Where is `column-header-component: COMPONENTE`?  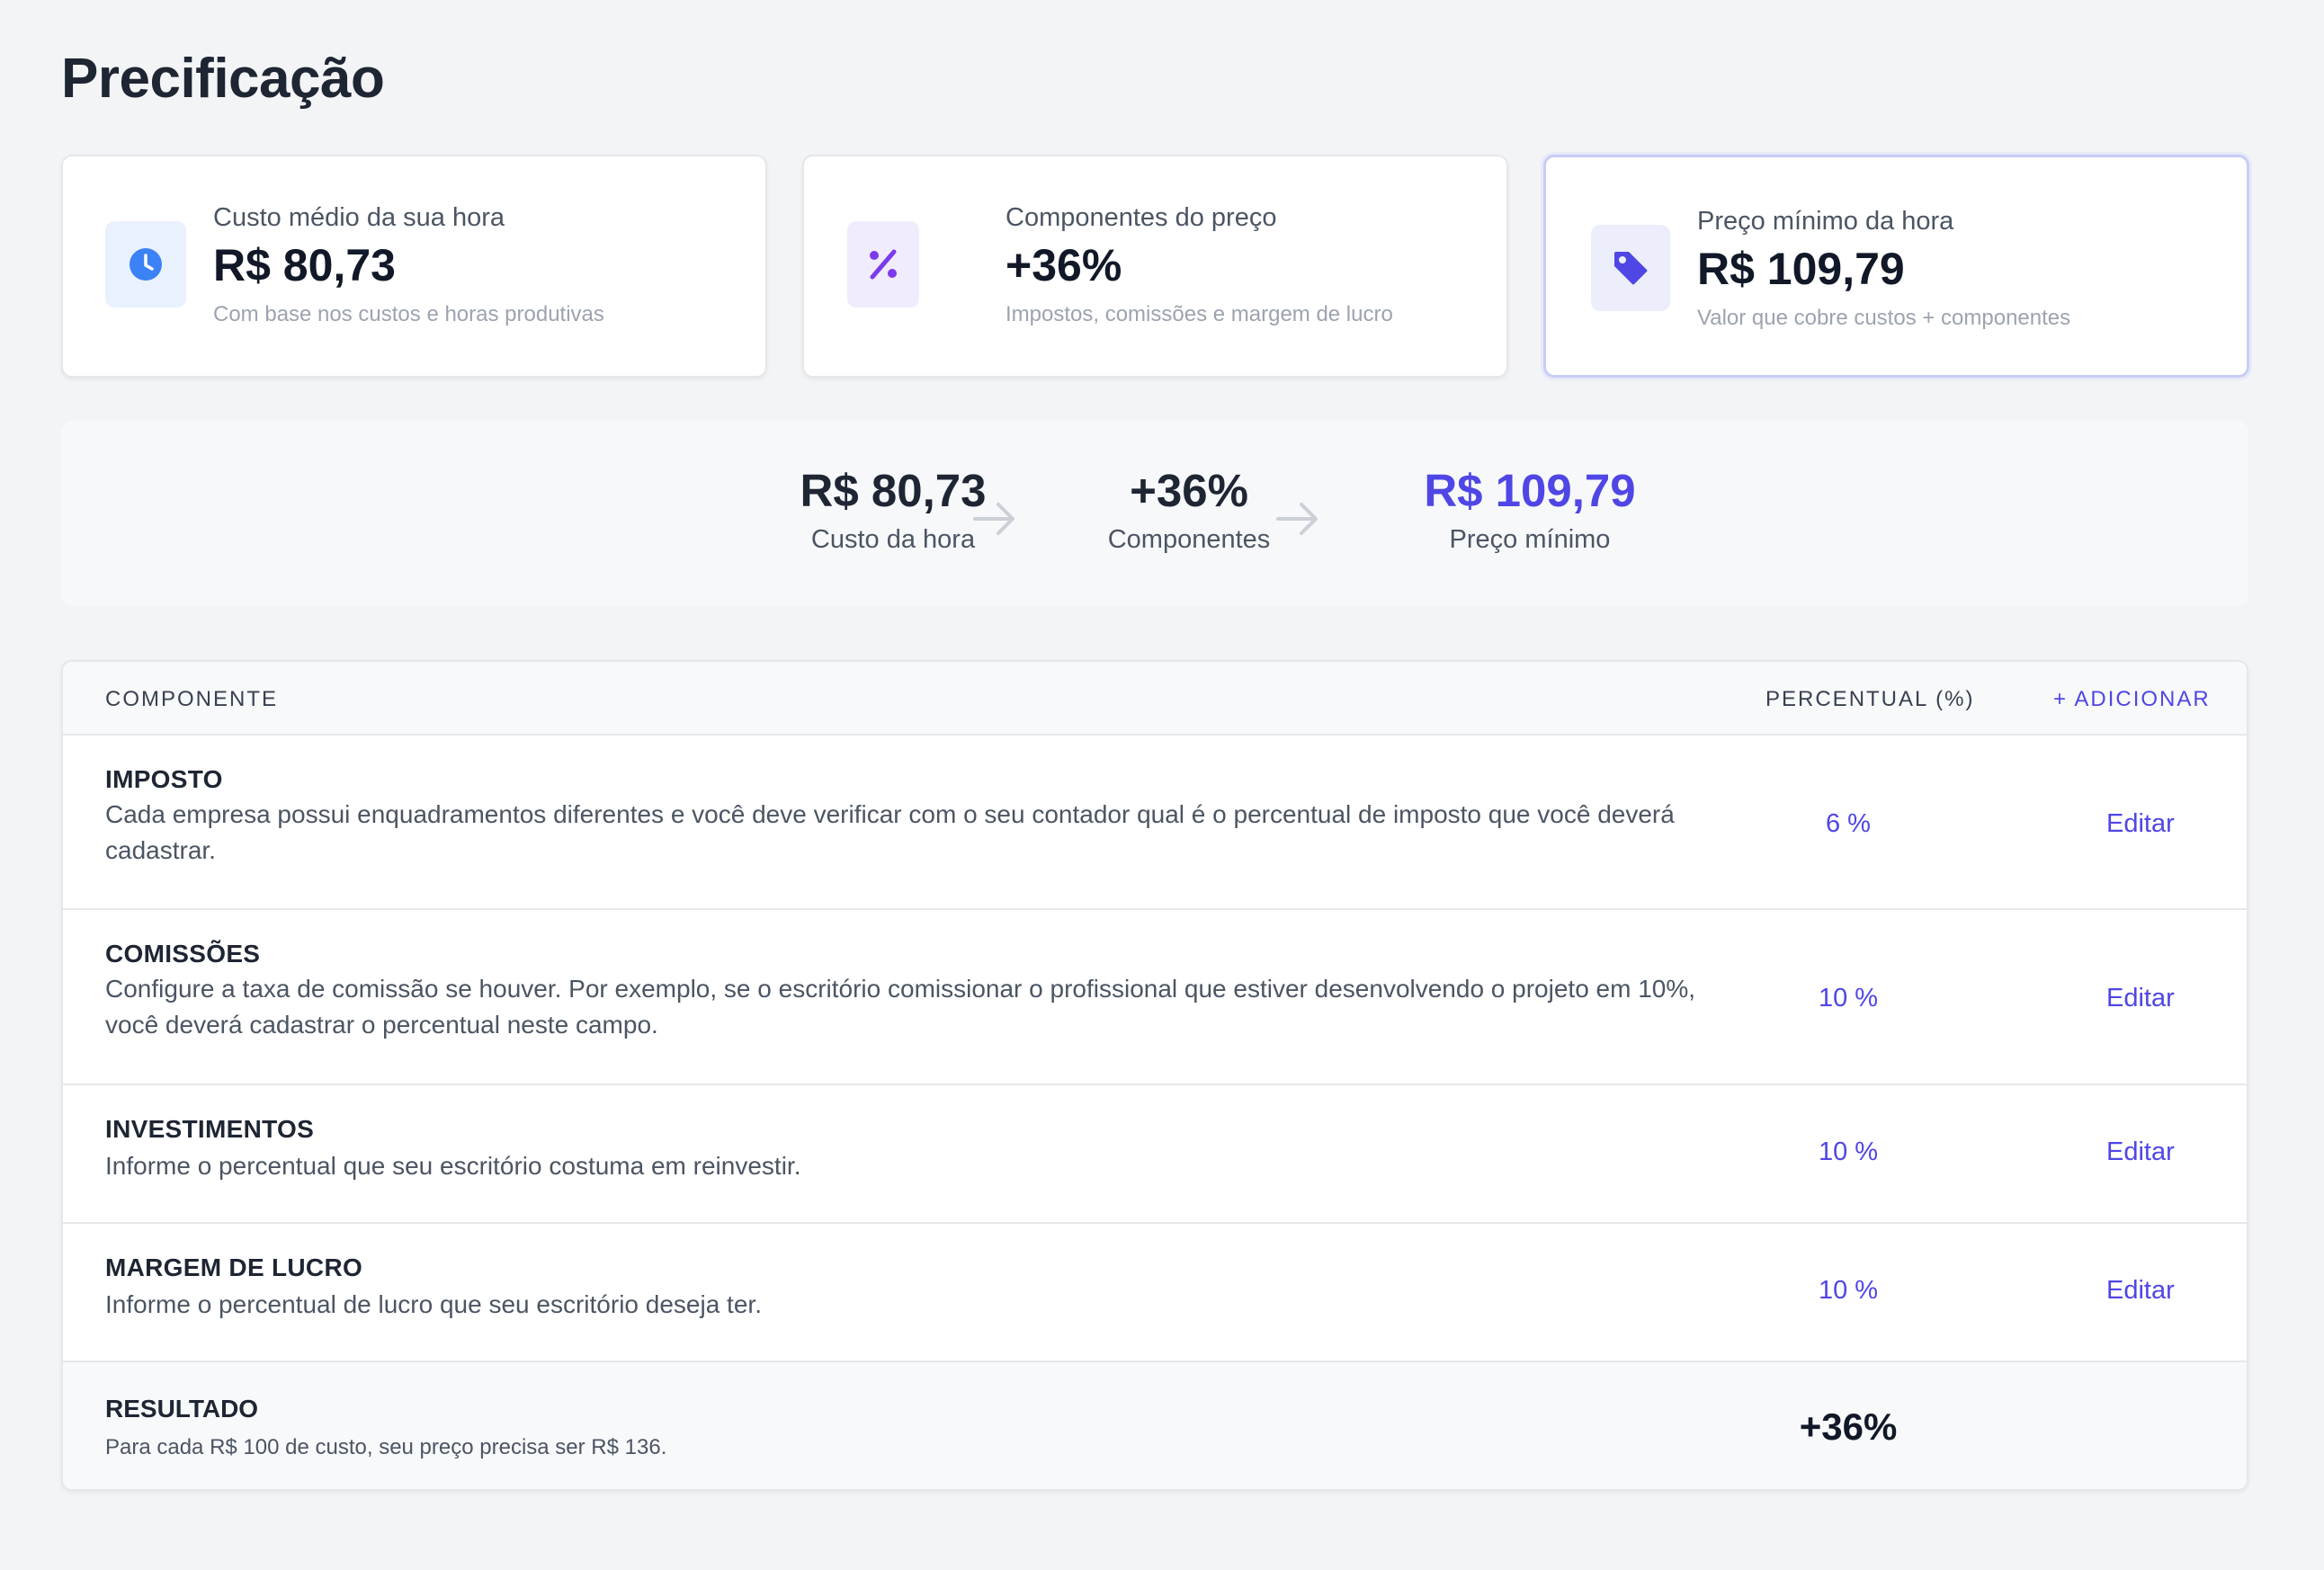
column-header-component: COMPONENTE is located at coordinates (192, 699).